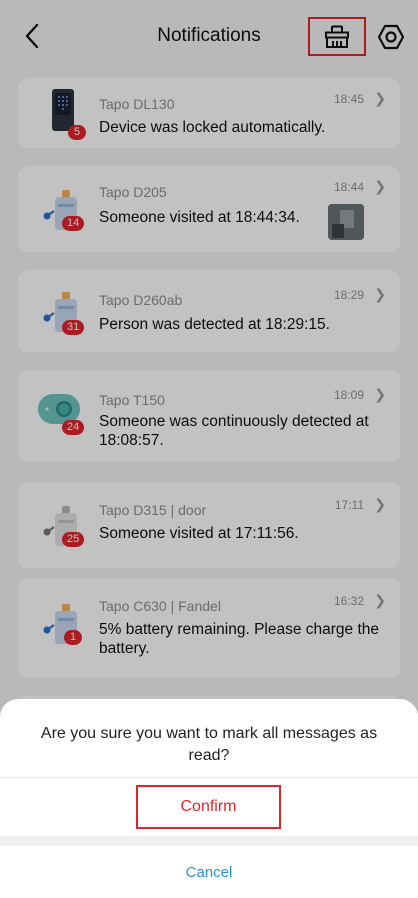  What do you see at coordinates (208, 807) in the screenshot?
I see `confirm-button: Confirm` at bounding box center [208, 807].